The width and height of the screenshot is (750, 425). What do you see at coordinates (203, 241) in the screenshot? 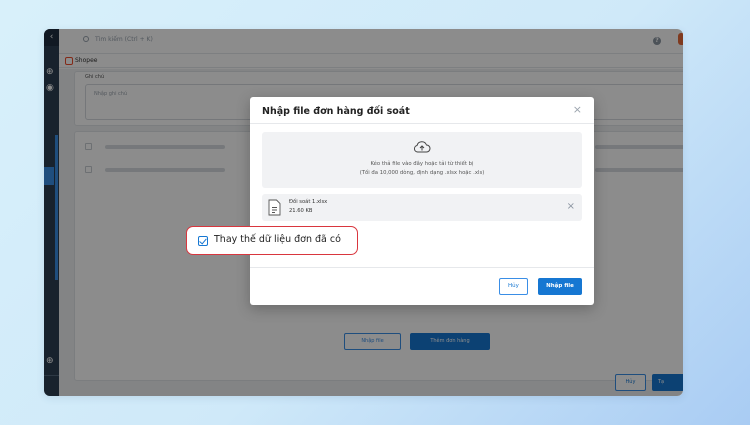
I see `replace-data-checkbox` at bounding box center [203, 241].